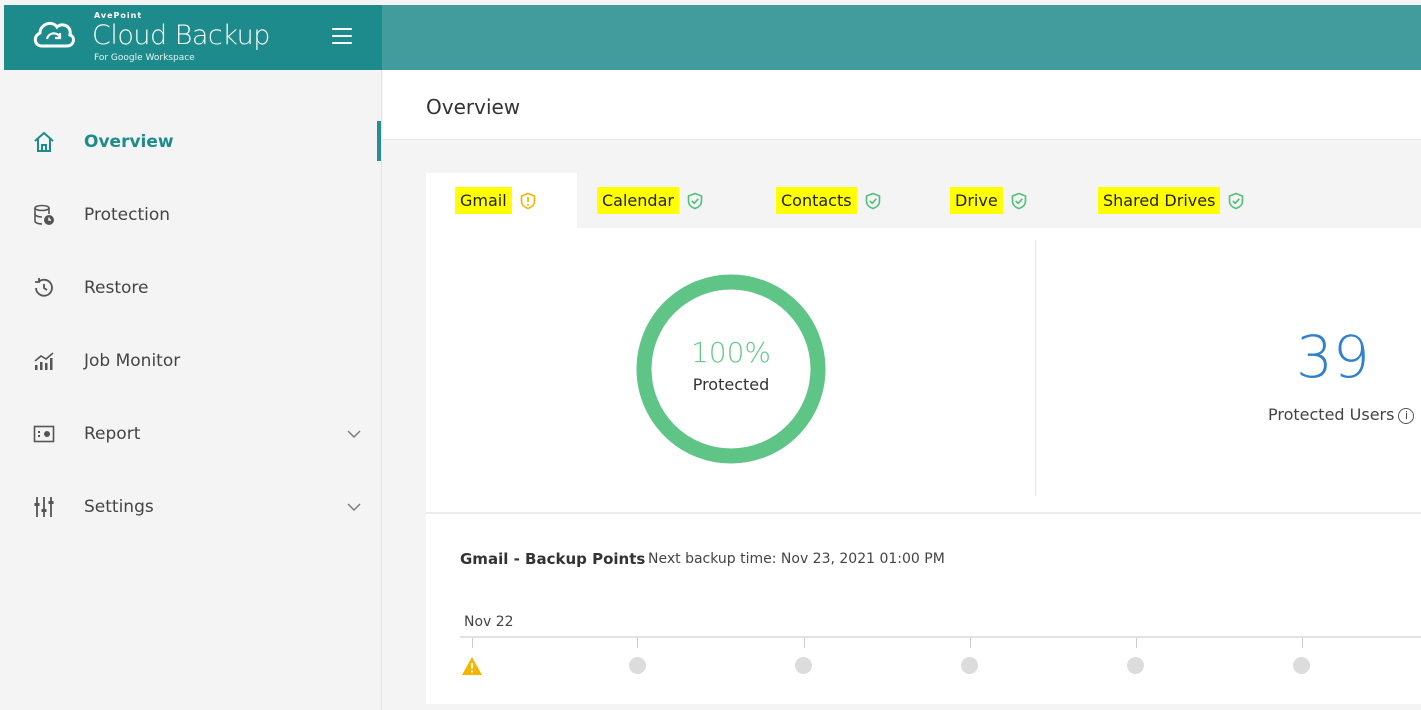  What do you see at coordinates (976, 200) in the screenshot?
I see `tab-label: Drive` at bounding box center [976, 200].